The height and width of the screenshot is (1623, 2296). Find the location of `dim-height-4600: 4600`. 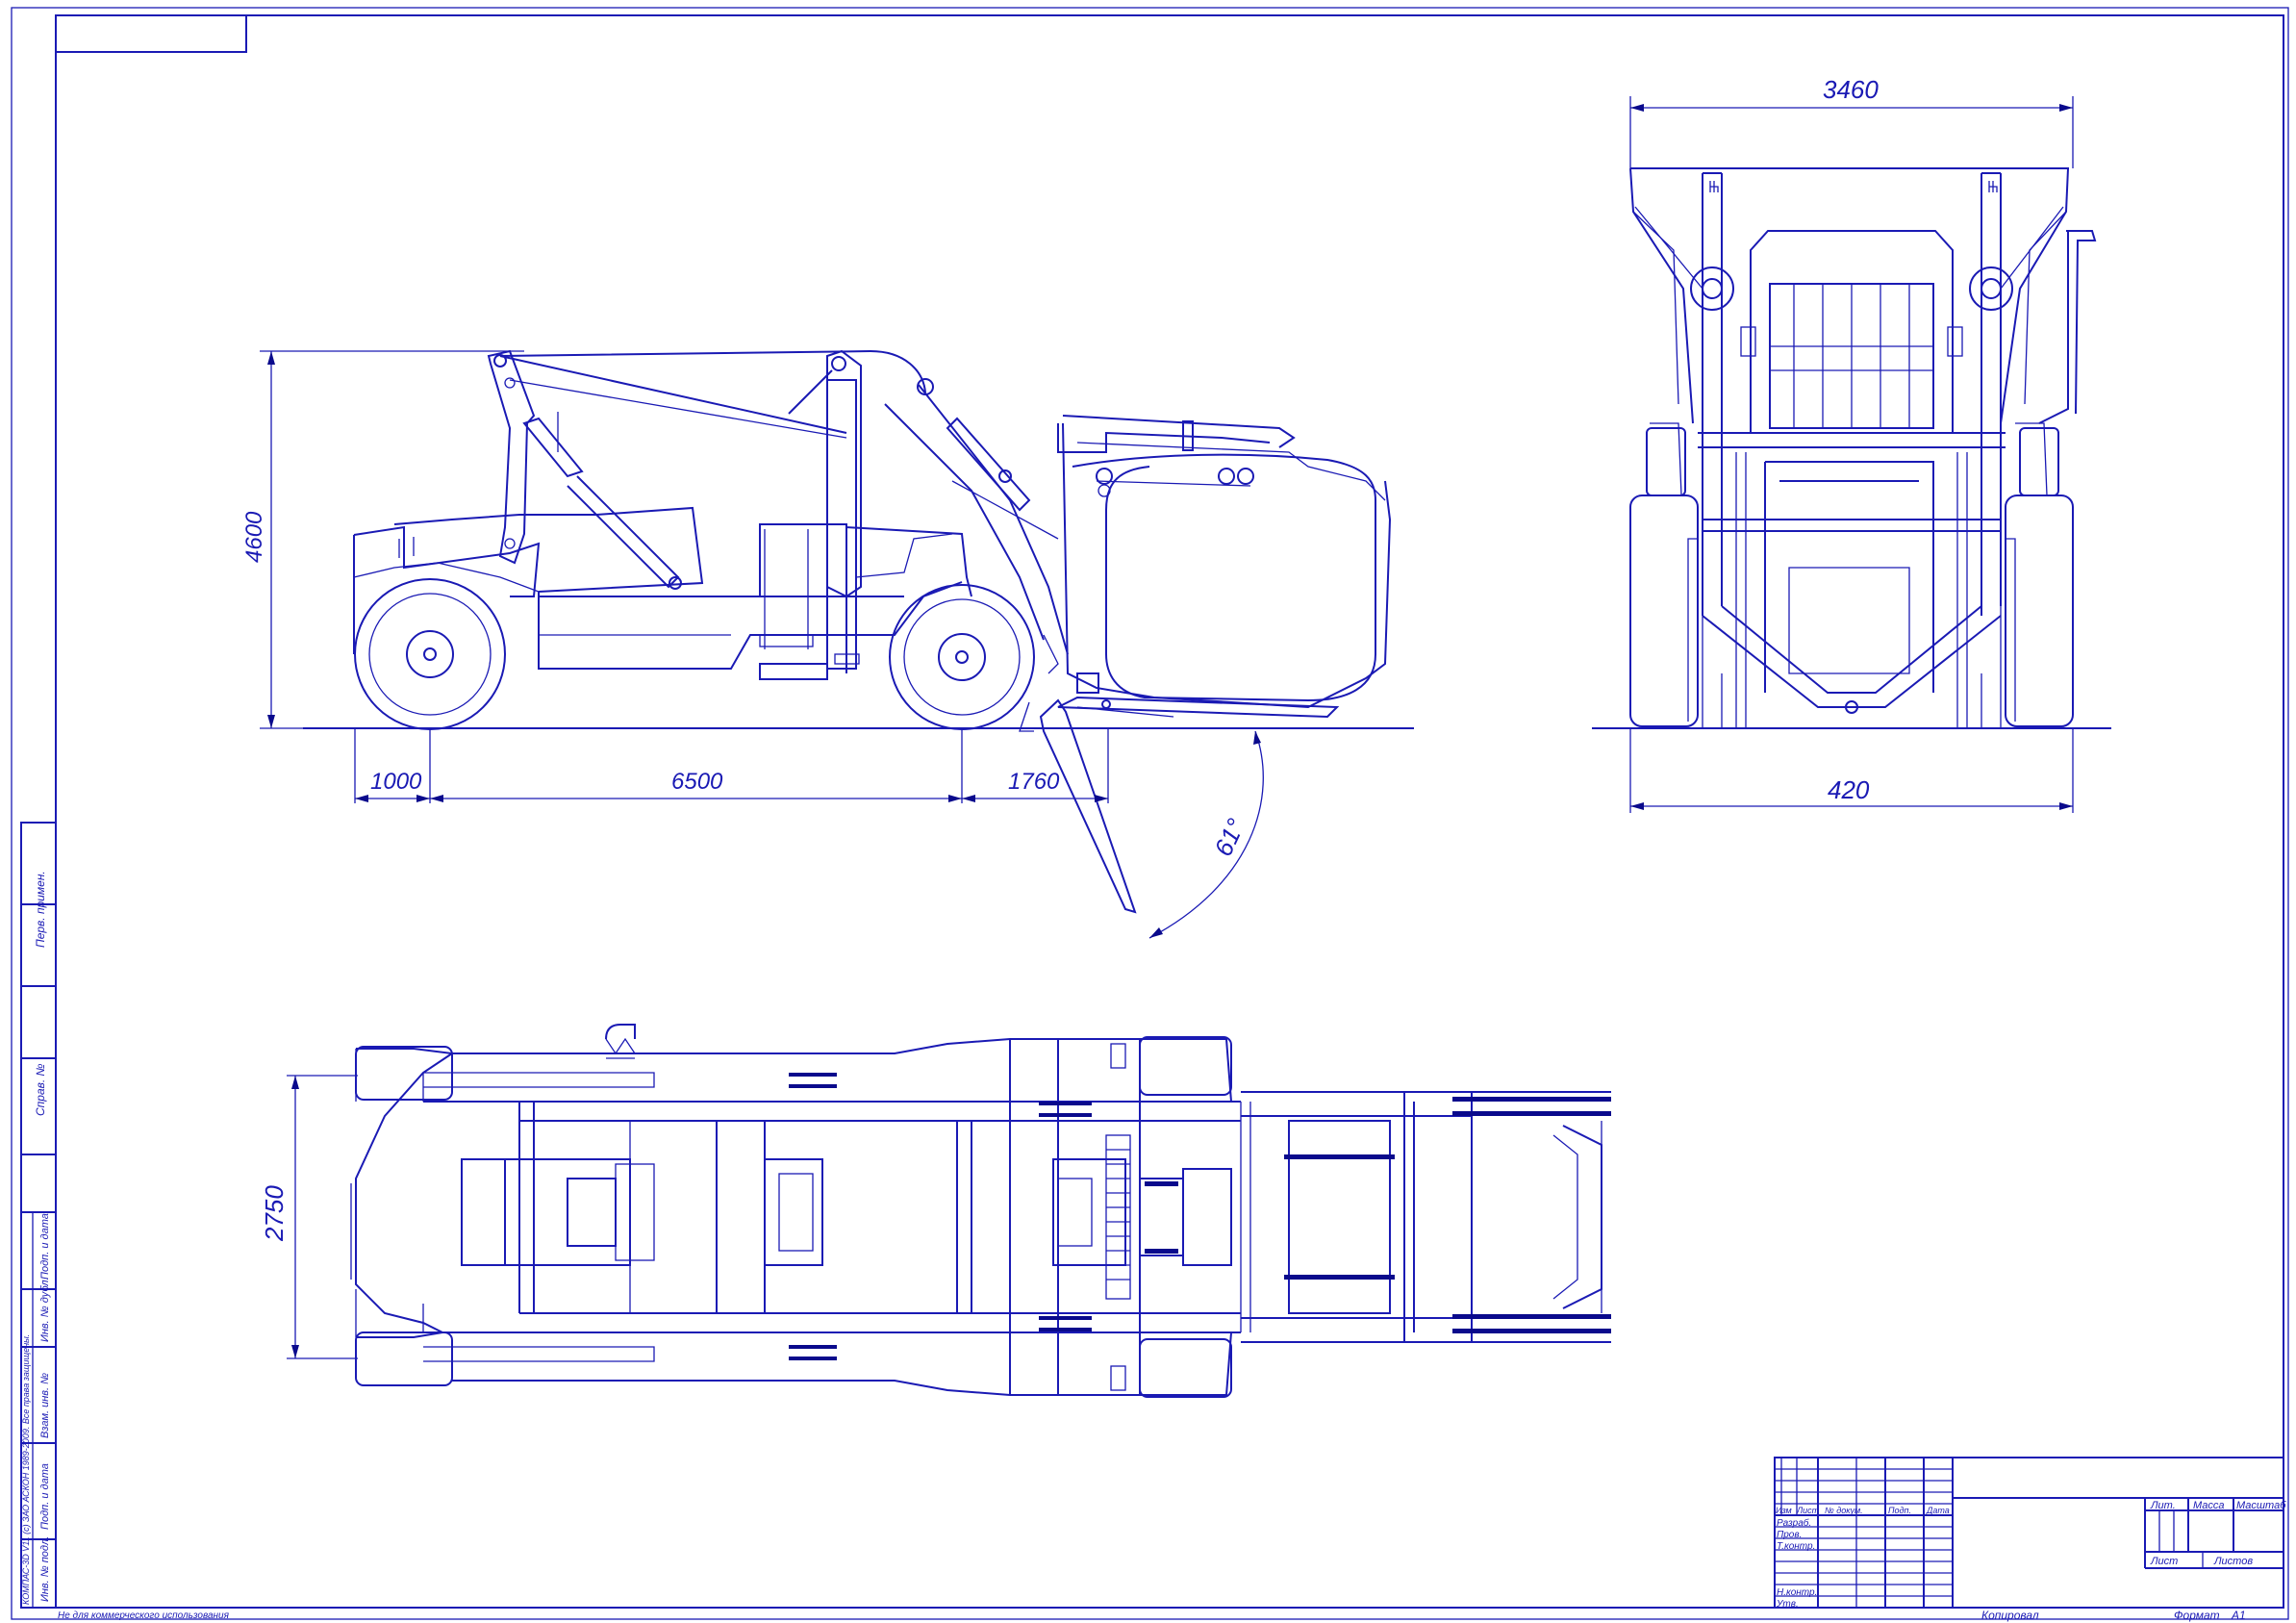

dim-height-4600: 4600 is located at coordinates (254, 537).